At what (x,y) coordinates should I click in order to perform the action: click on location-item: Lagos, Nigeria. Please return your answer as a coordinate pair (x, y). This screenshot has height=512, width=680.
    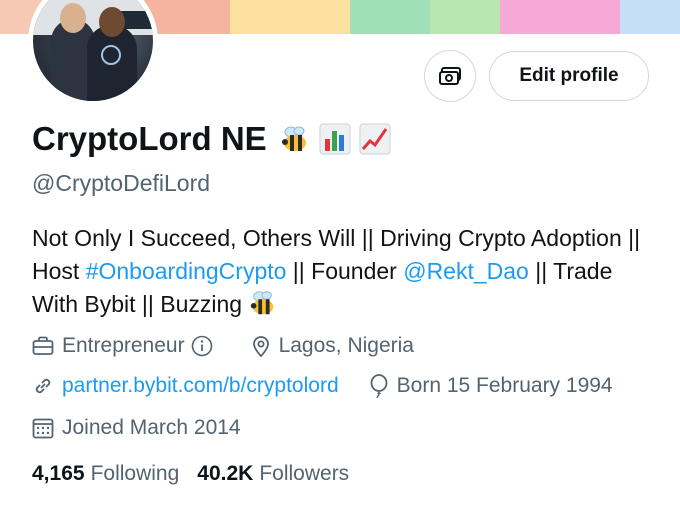
    Looking at the image, I should click on (332, 346).